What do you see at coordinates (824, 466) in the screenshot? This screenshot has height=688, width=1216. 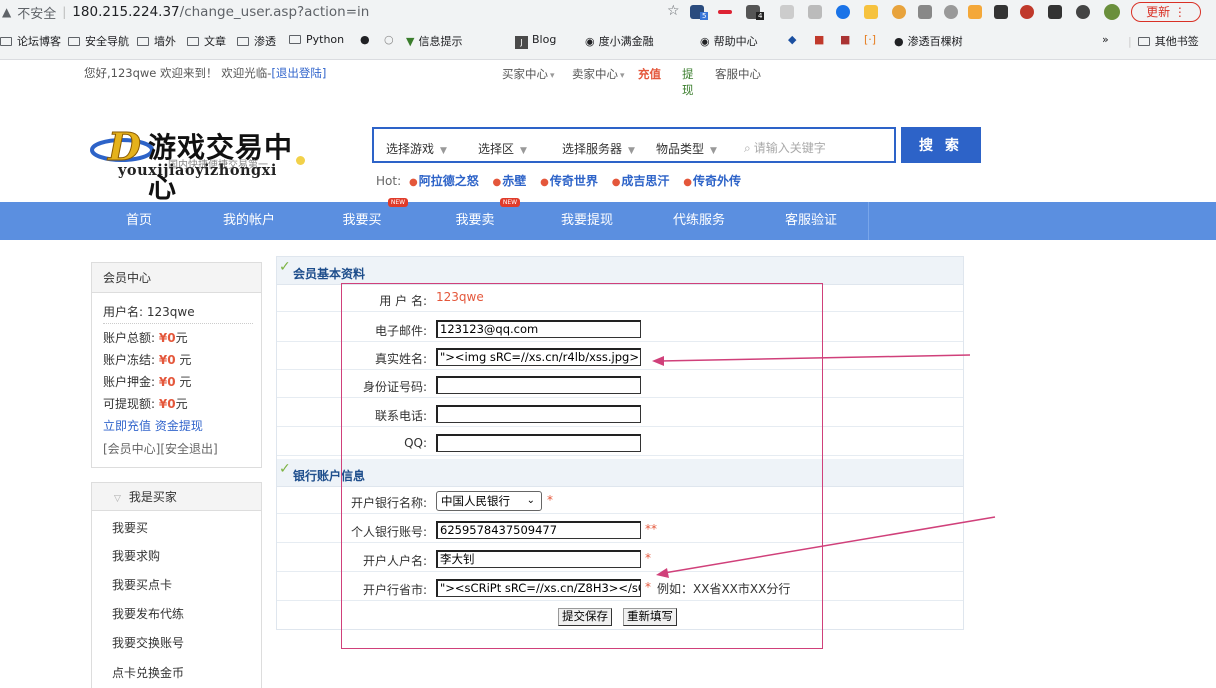 I see `annotation-arrows` at bounding box center [824, 466].